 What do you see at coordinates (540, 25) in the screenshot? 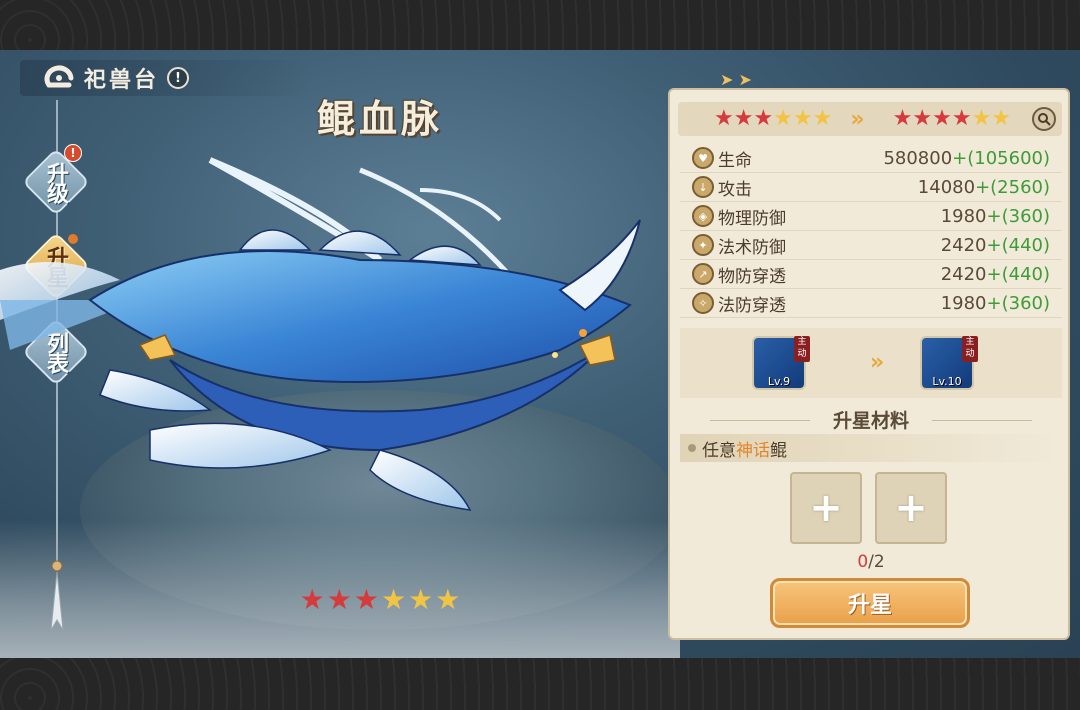
I see `top-frame` at bounding box center [540, 25].